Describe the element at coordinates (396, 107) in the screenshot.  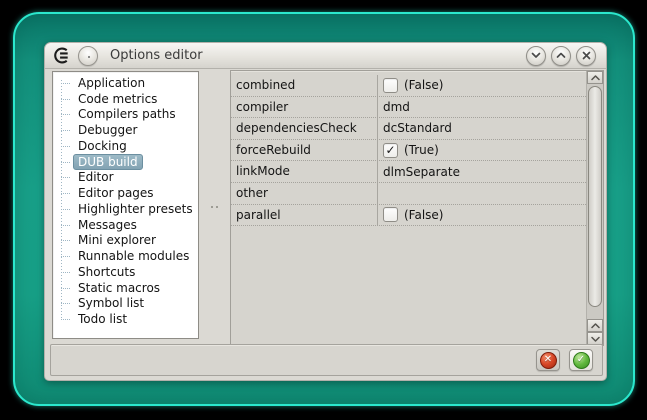
I see `property-value: dmd` at that location.